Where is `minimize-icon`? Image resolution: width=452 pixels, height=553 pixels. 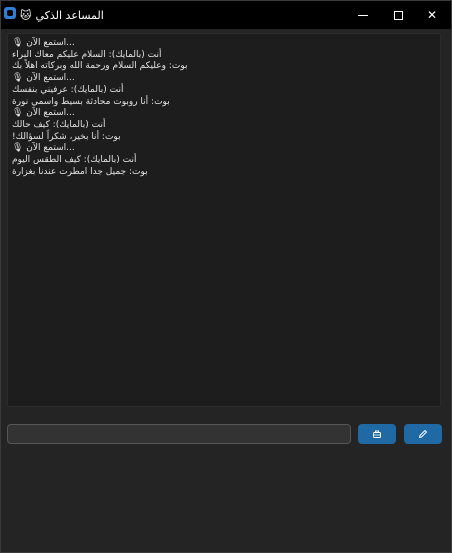 minimize-icon is located at coordinates (363, 15).